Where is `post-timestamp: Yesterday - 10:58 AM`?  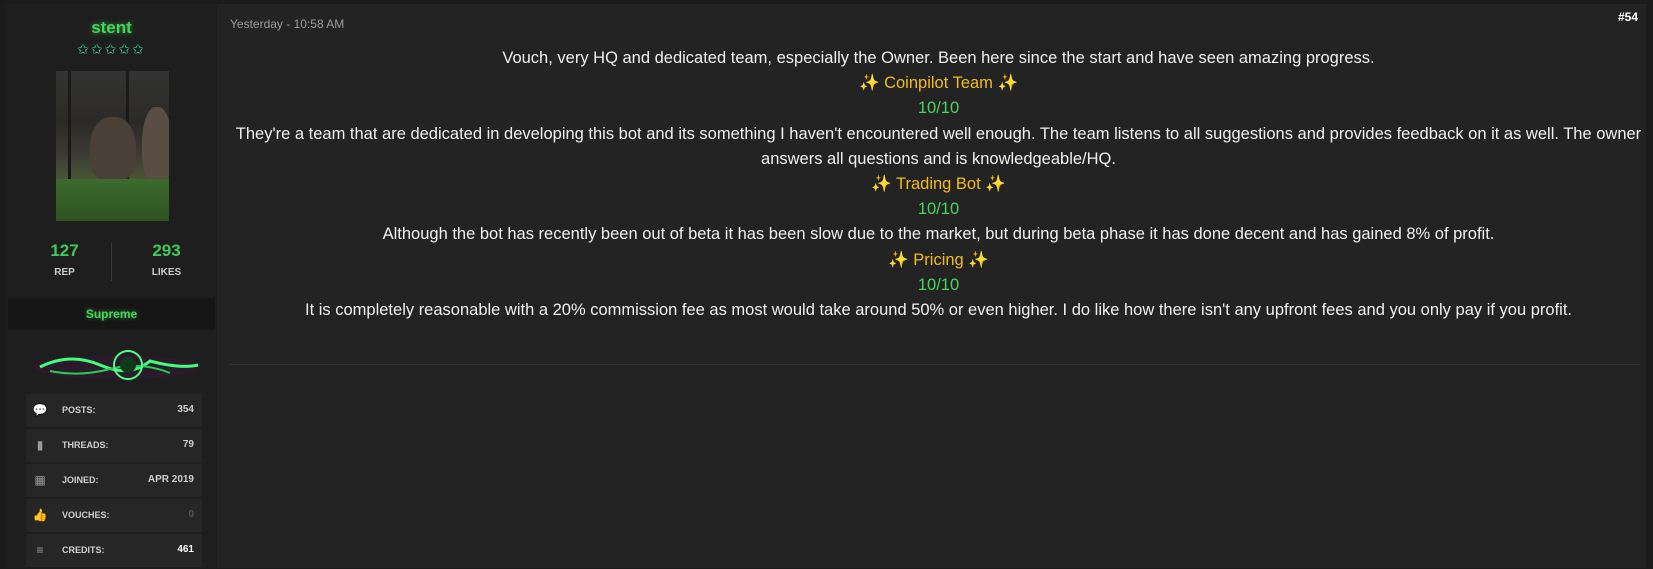 post-timestamp: Yesterday - 10:58 AM is located at coordinates (287, 24).